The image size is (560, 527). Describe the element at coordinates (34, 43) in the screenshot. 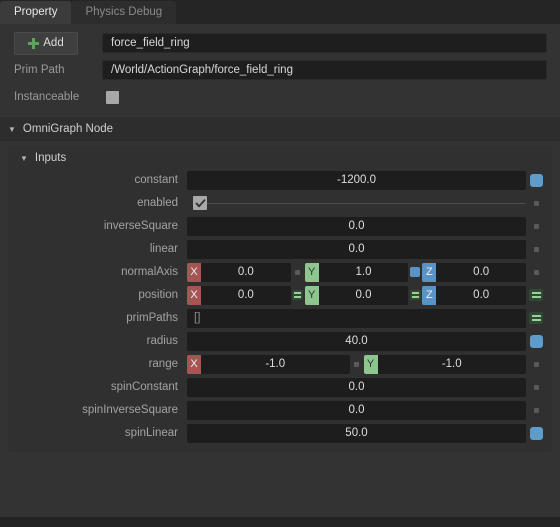

I see `plus-icon` at that location.